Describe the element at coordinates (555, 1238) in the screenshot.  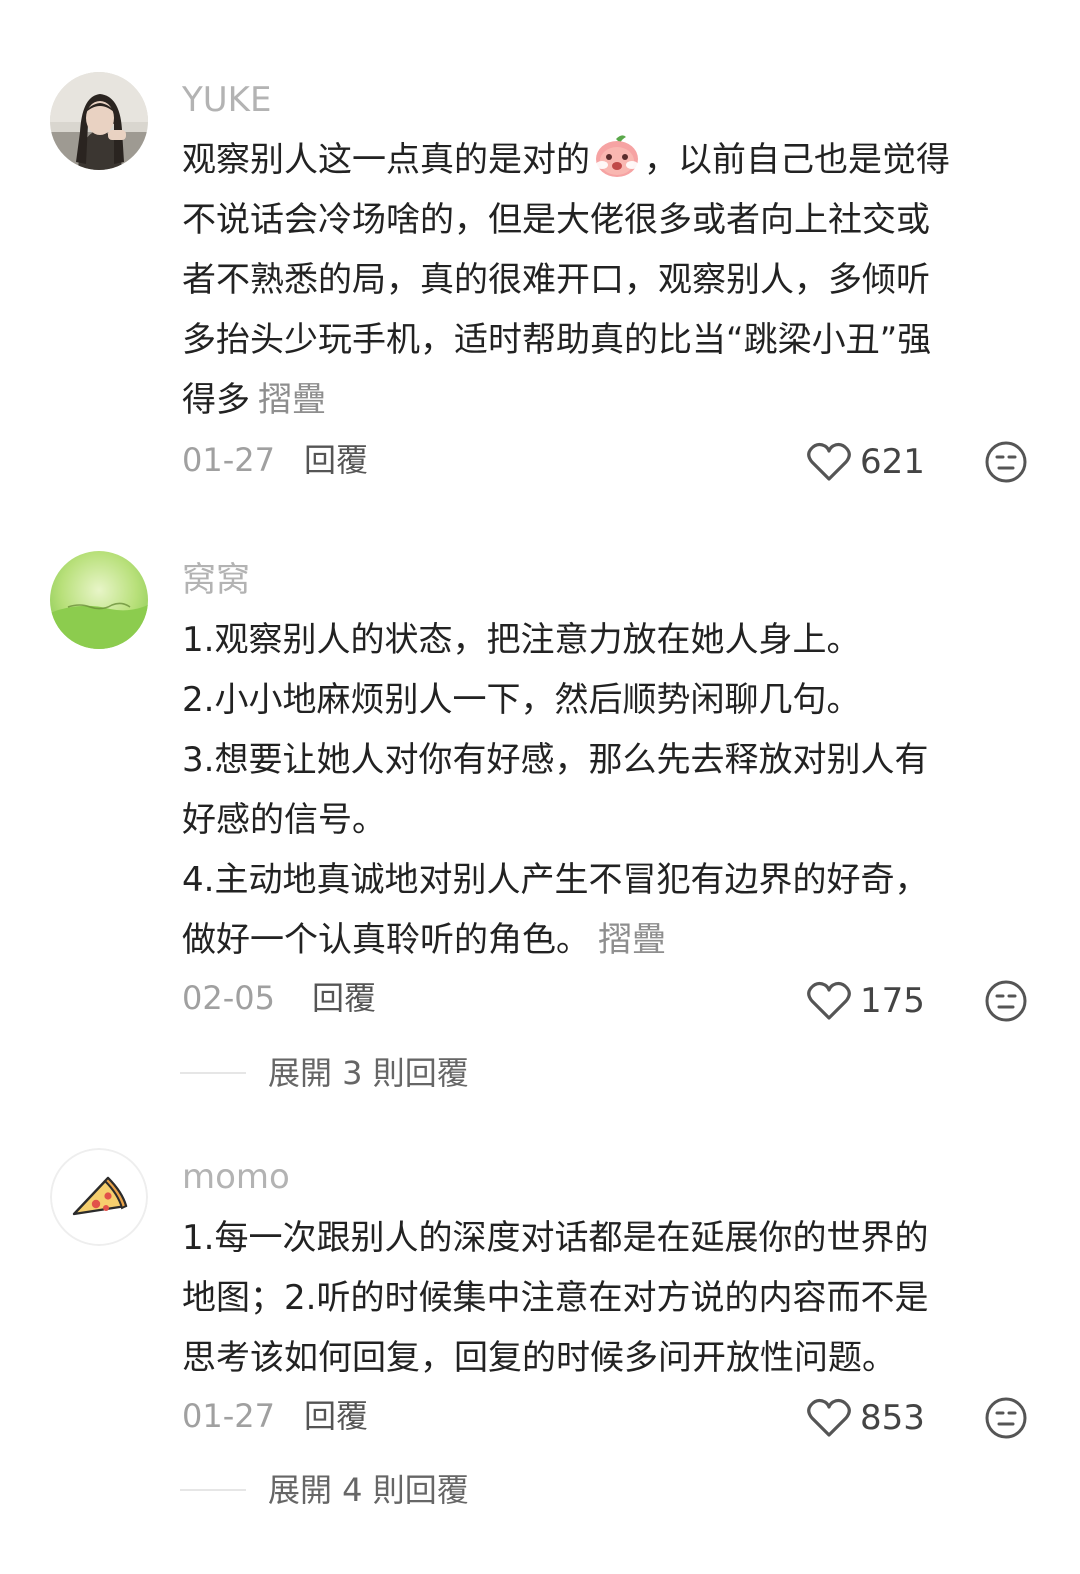
I see `comment-line: 1.每一次跟别人的深度对话都是在延展你的世界的` at that location.